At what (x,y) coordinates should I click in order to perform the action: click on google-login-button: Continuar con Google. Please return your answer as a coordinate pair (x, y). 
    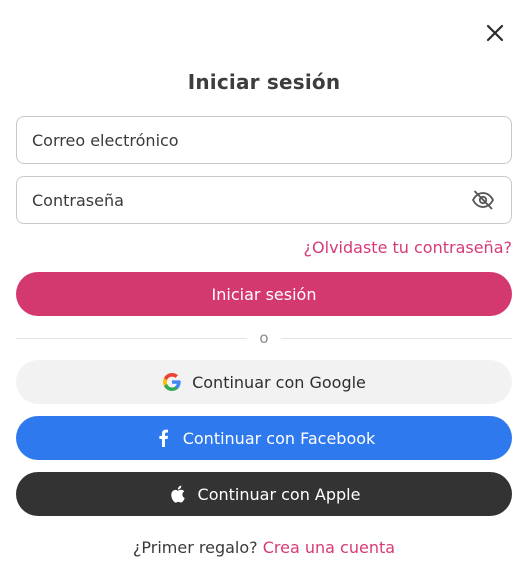
    Looking at the image, I should click on (264, 382).